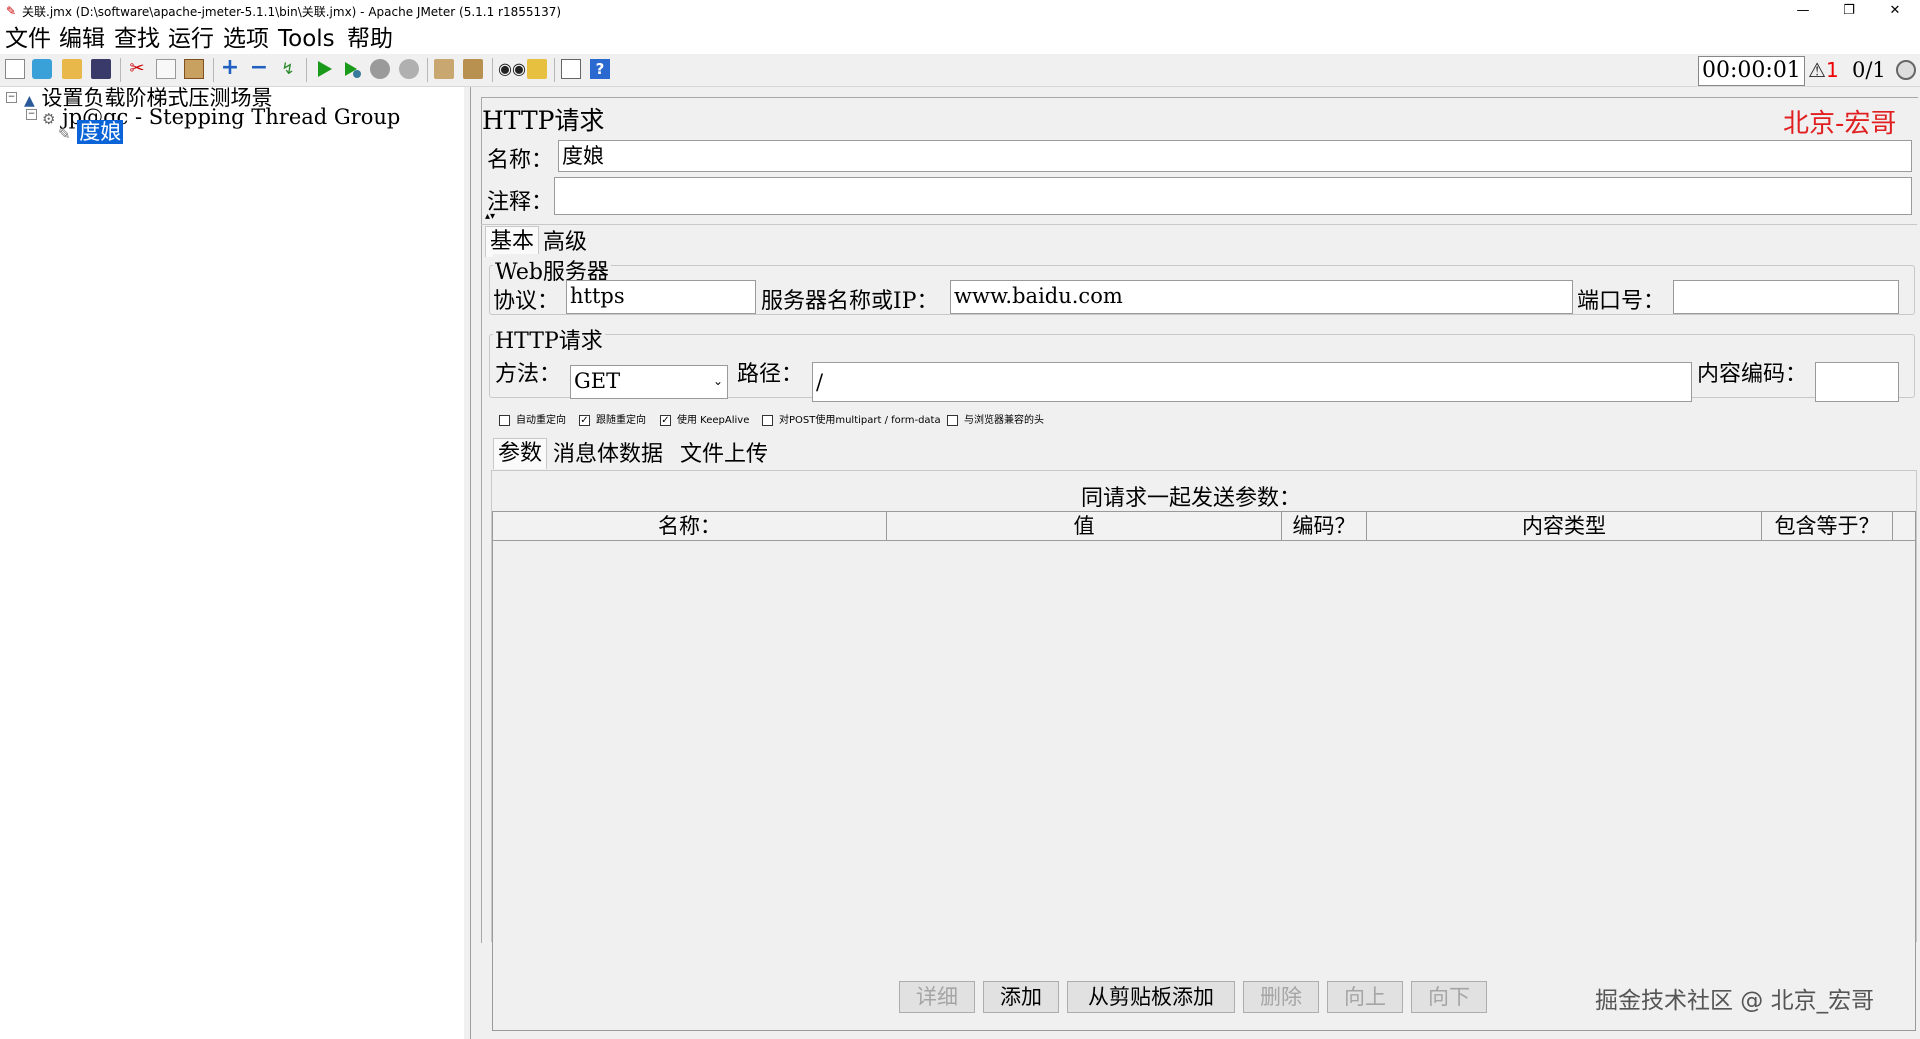 This screenshot has width=1920, height=1039. I want to click on column-header-content-type: 内容类型, so click(1564, 526).